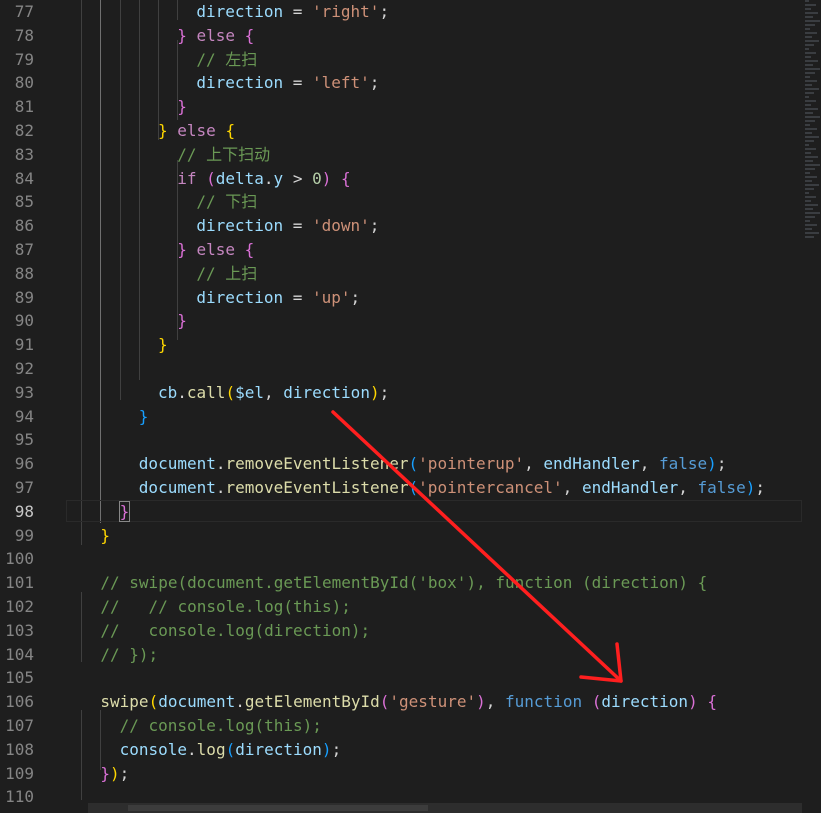  Describe the element at coordinates (410, 512) in the screenshot. I see `code-line: 98}` at that location.